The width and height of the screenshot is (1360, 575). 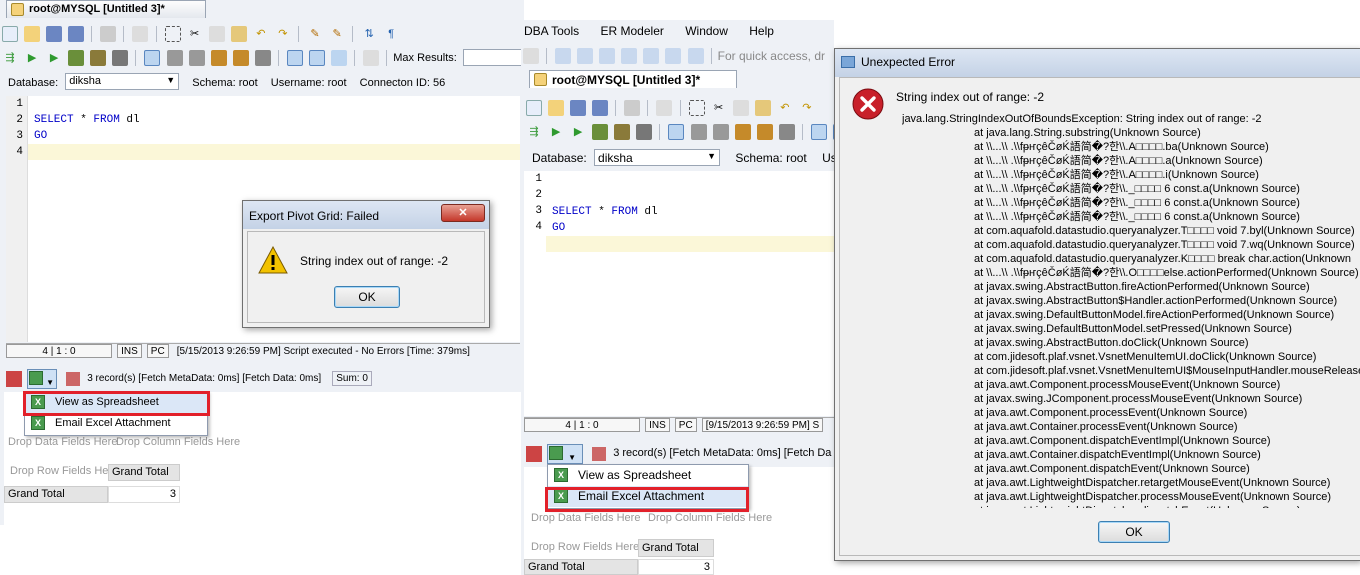 I want to click on pivot-drop-row: Drop Row Fields Here, so click(x=64, y=471).